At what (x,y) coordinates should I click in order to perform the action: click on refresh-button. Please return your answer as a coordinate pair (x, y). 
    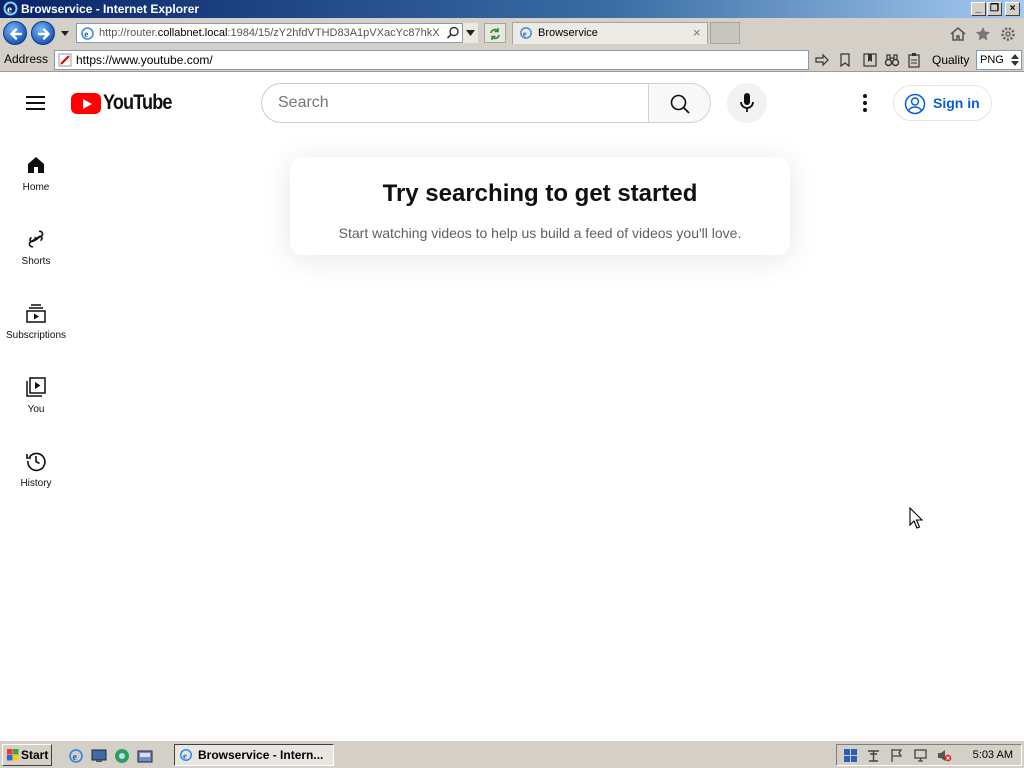
    Looking at the image, I should click on (495, 33).